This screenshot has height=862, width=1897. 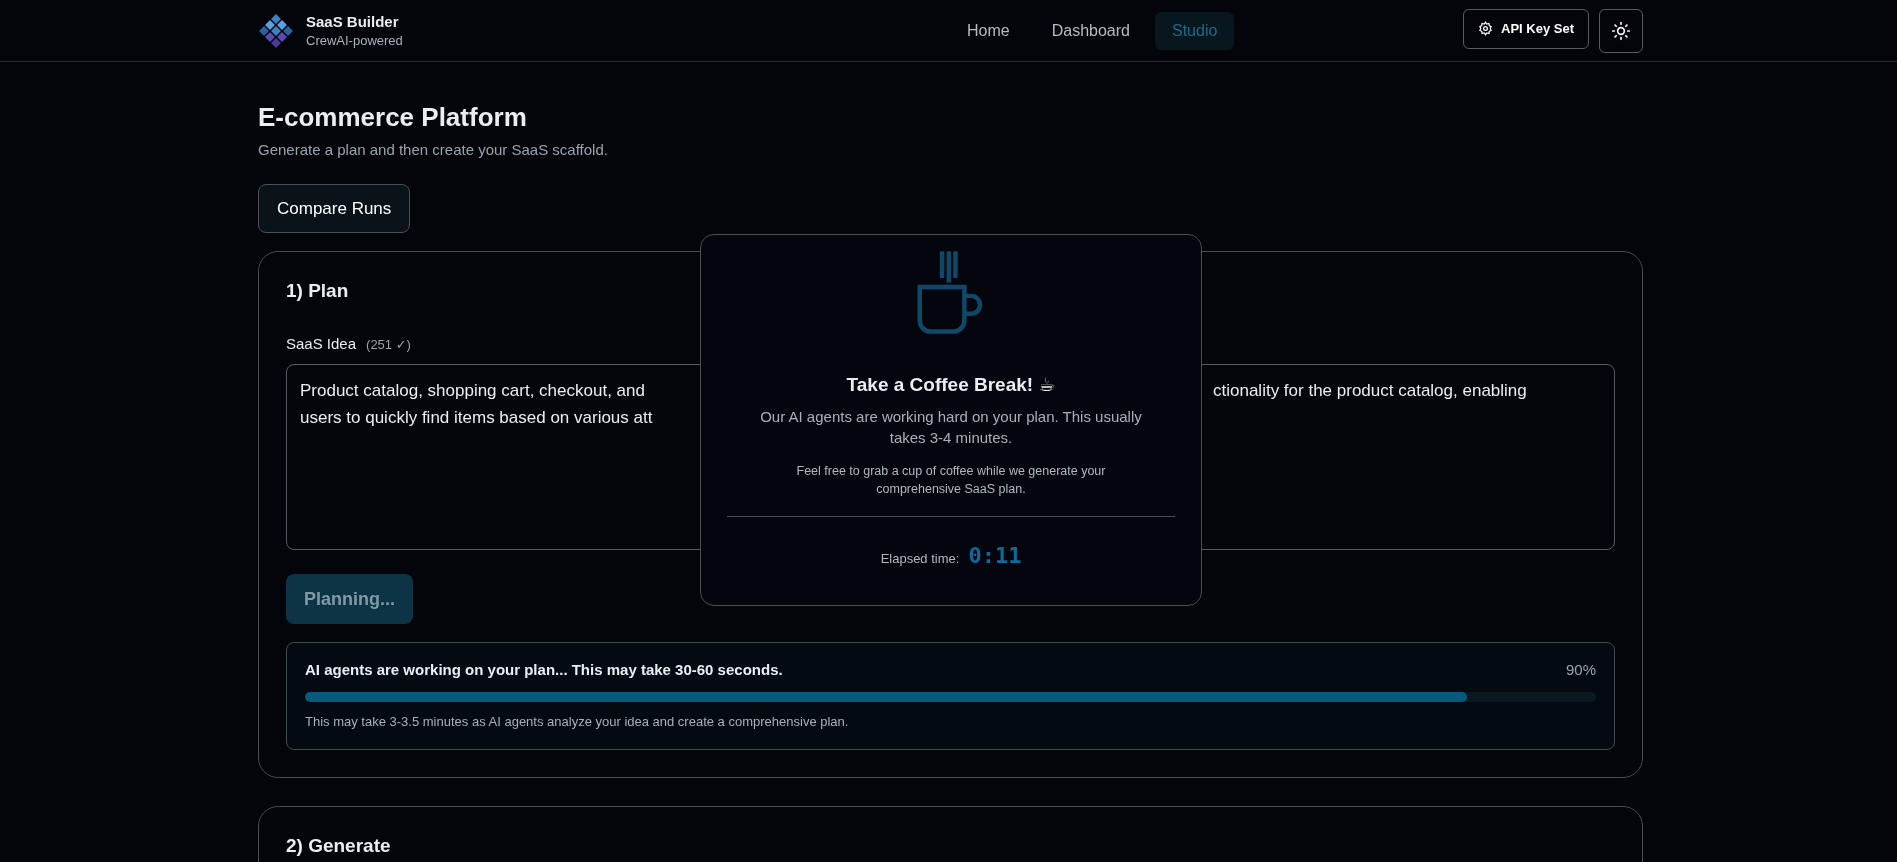 I want to click on character-count: (251 ✓), so click(x=388, y=344).